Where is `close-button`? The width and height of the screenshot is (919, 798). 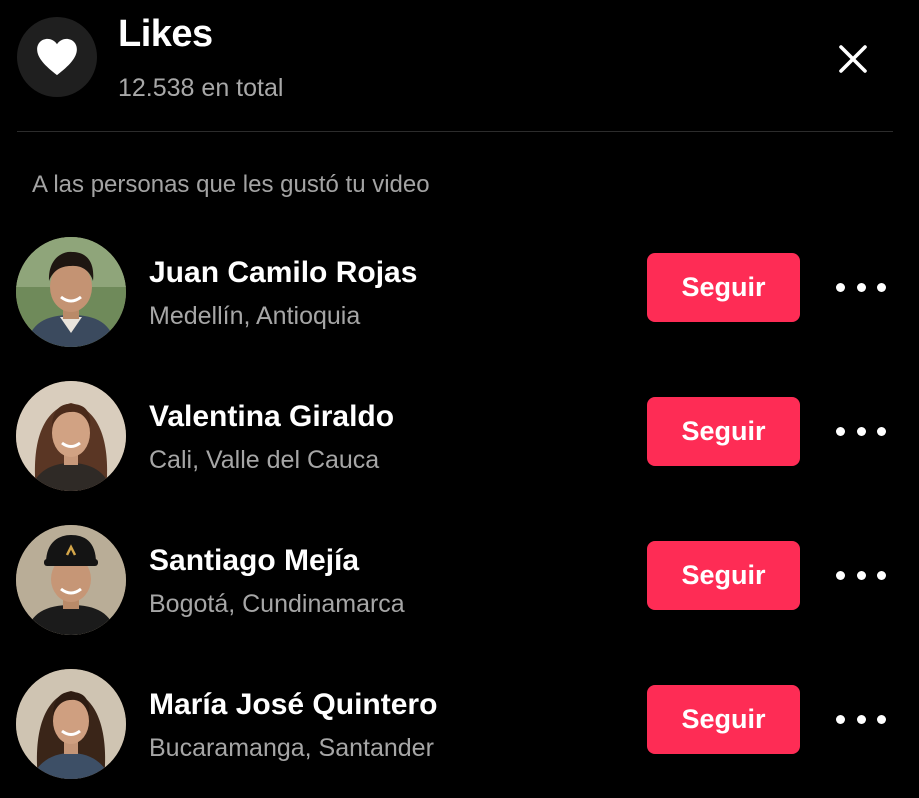 close-button is located at coordinates (853, 59).